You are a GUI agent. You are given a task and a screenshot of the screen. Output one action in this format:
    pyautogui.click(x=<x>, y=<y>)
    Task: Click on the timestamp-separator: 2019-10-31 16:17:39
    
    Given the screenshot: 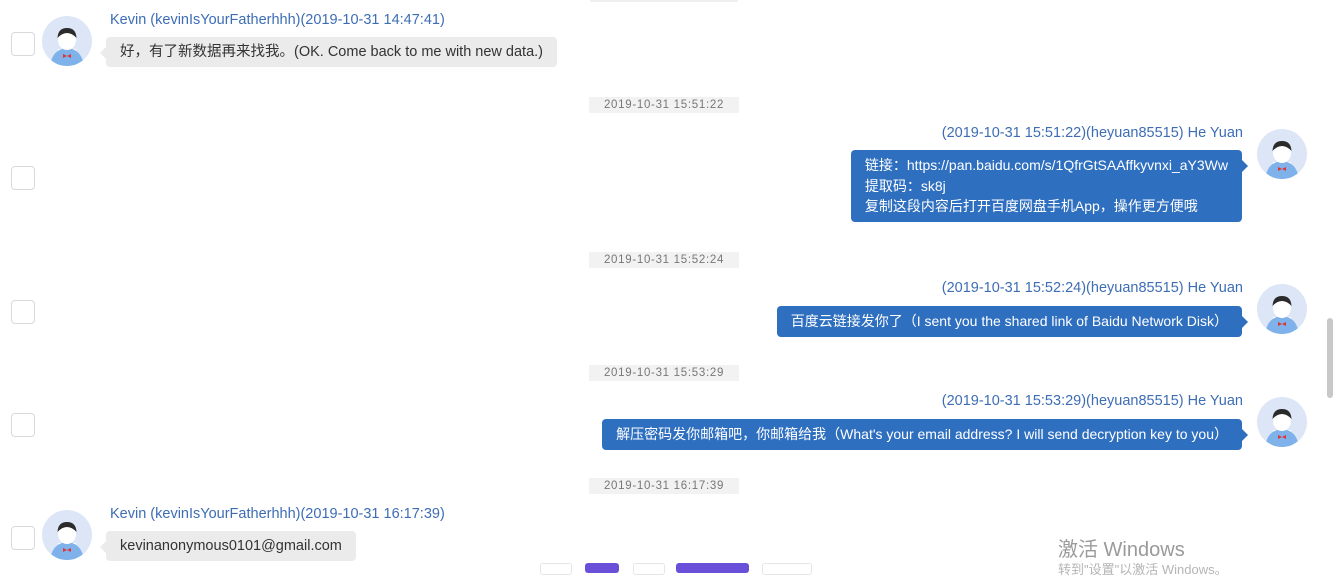 What is the action you would take?
    pyautogui.click(x=664, y=486)
    